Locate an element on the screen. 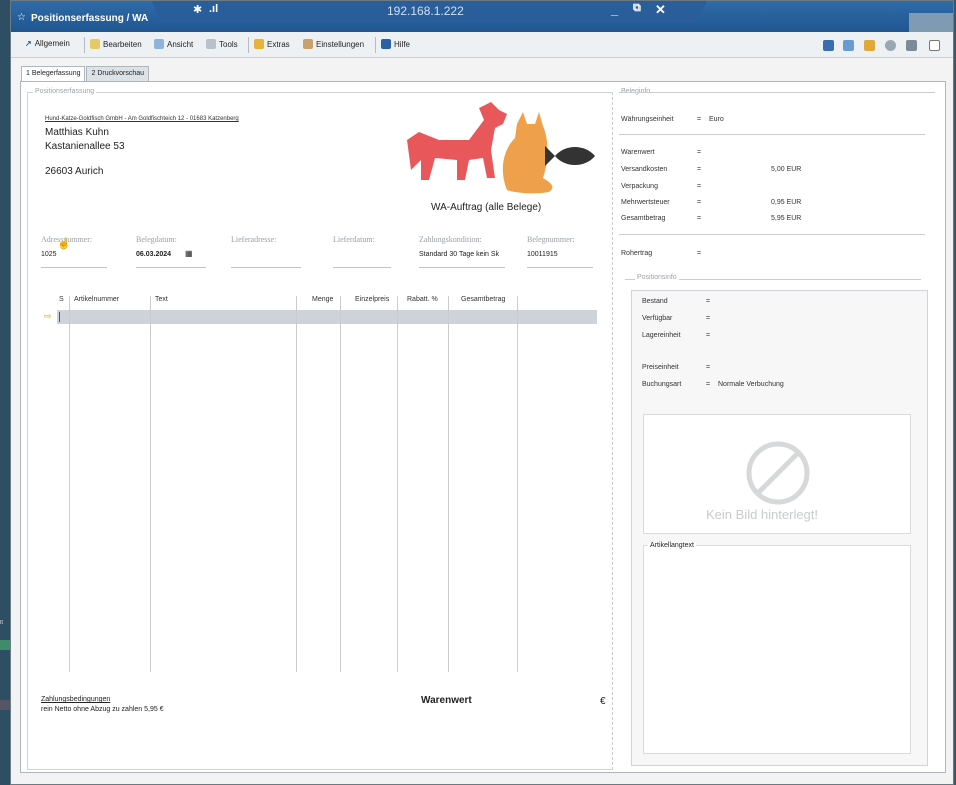 The image size is (956, 785). longtext-label: Artikellangtext is located at coordinates (672, 545).